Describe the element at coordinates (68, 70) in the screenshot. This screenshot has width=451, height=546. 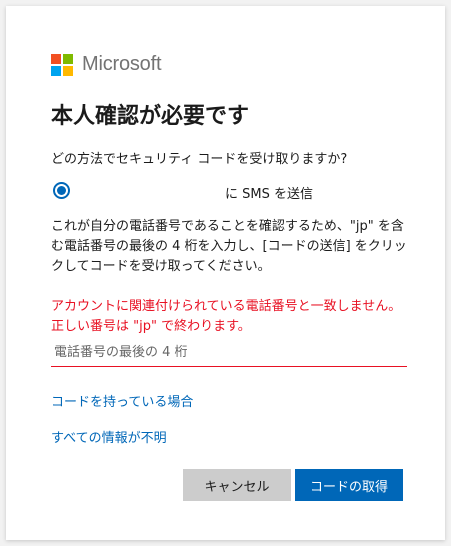
I see `logo-square-yellow` at that location.